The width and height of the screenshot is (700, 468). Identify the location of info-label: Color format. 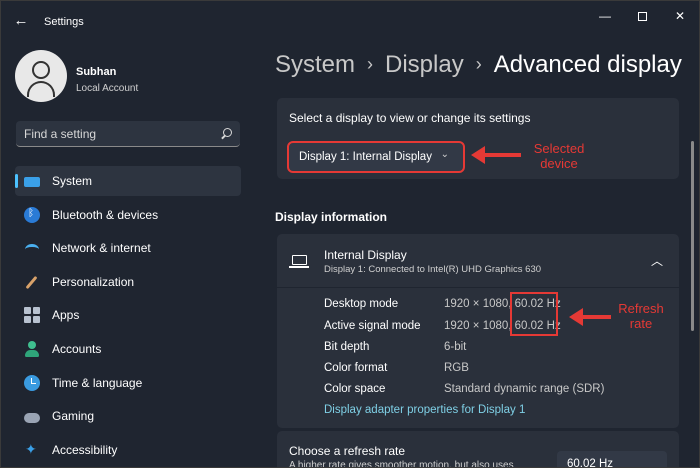
(356, 368).